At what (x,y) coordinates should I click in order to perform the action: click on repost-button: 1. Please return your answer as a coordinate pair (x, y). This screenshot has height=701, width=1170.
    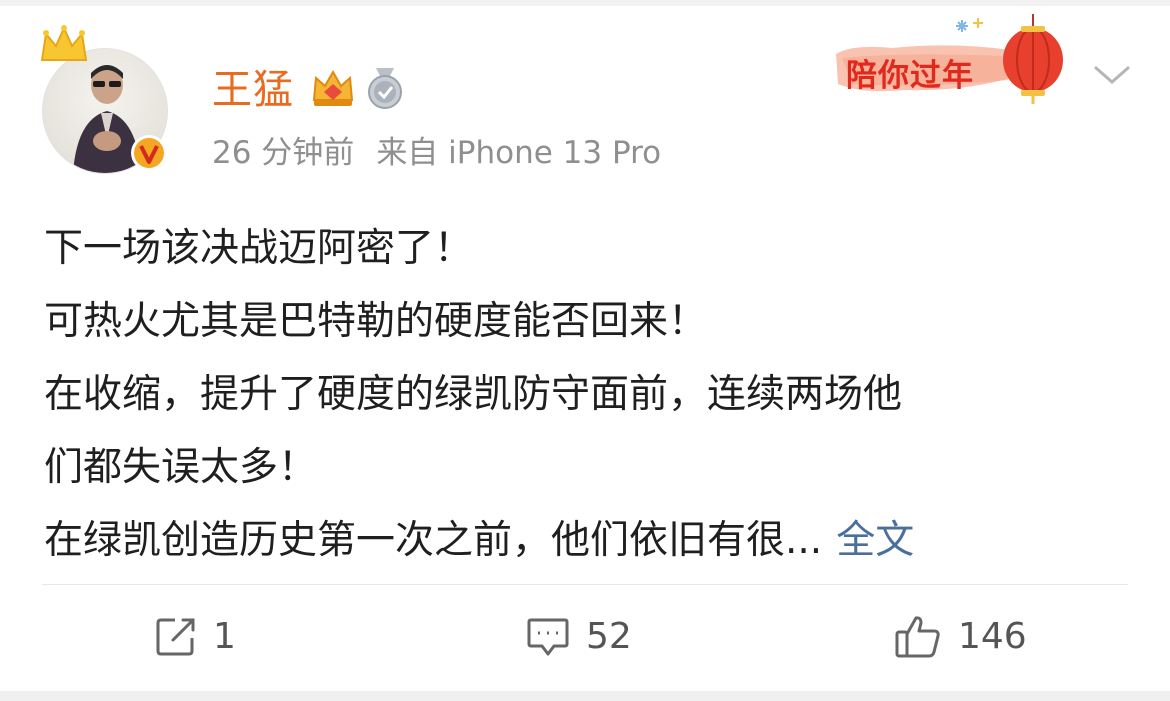
    Looking at the image, I should click on (195, 637).